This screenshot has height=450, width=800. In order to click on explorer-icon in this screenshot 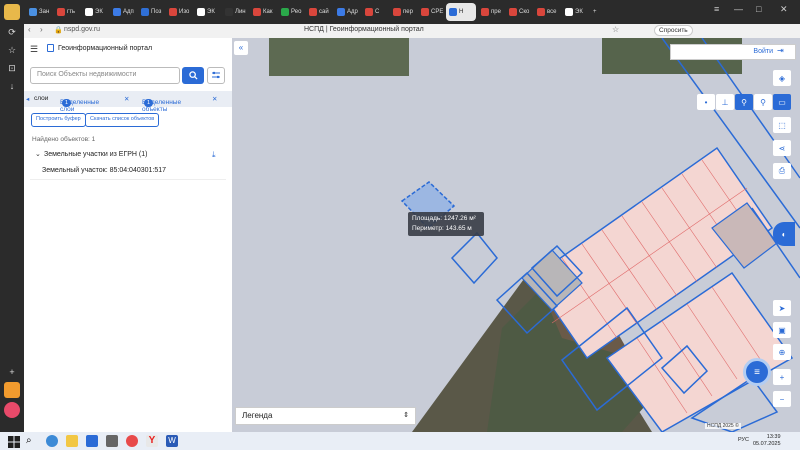, I will do `click(72, 441)`.